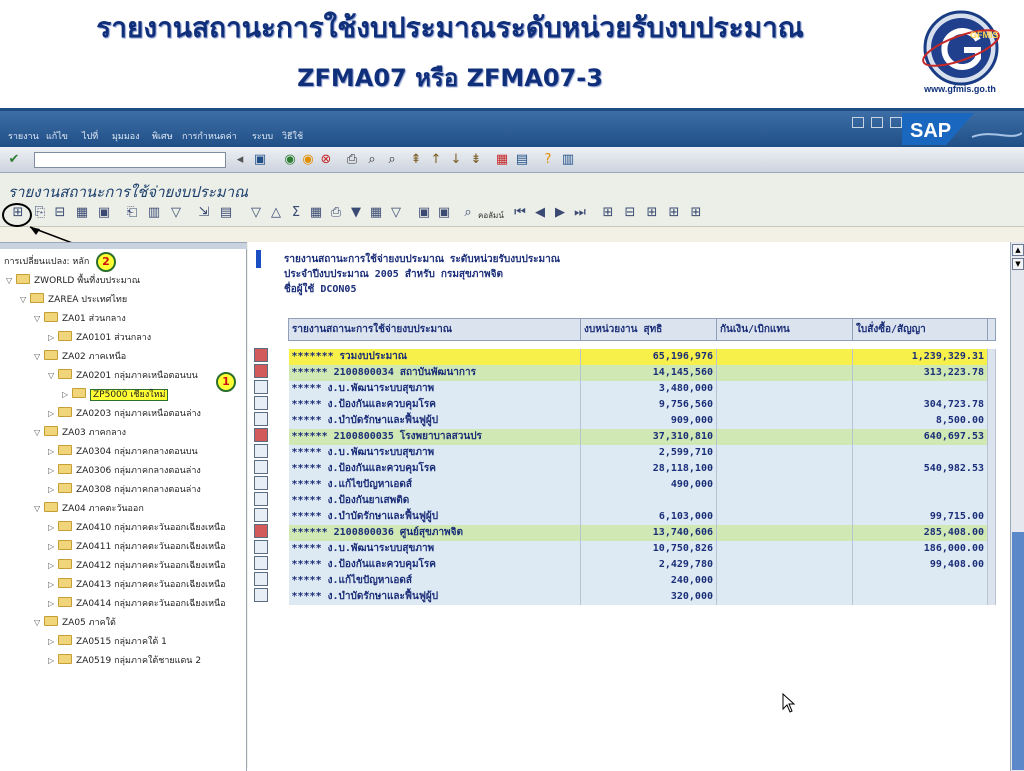  Describe the element at coordinates (226, 213) in the screenshot. I see `table-icon: ▤` at that location.